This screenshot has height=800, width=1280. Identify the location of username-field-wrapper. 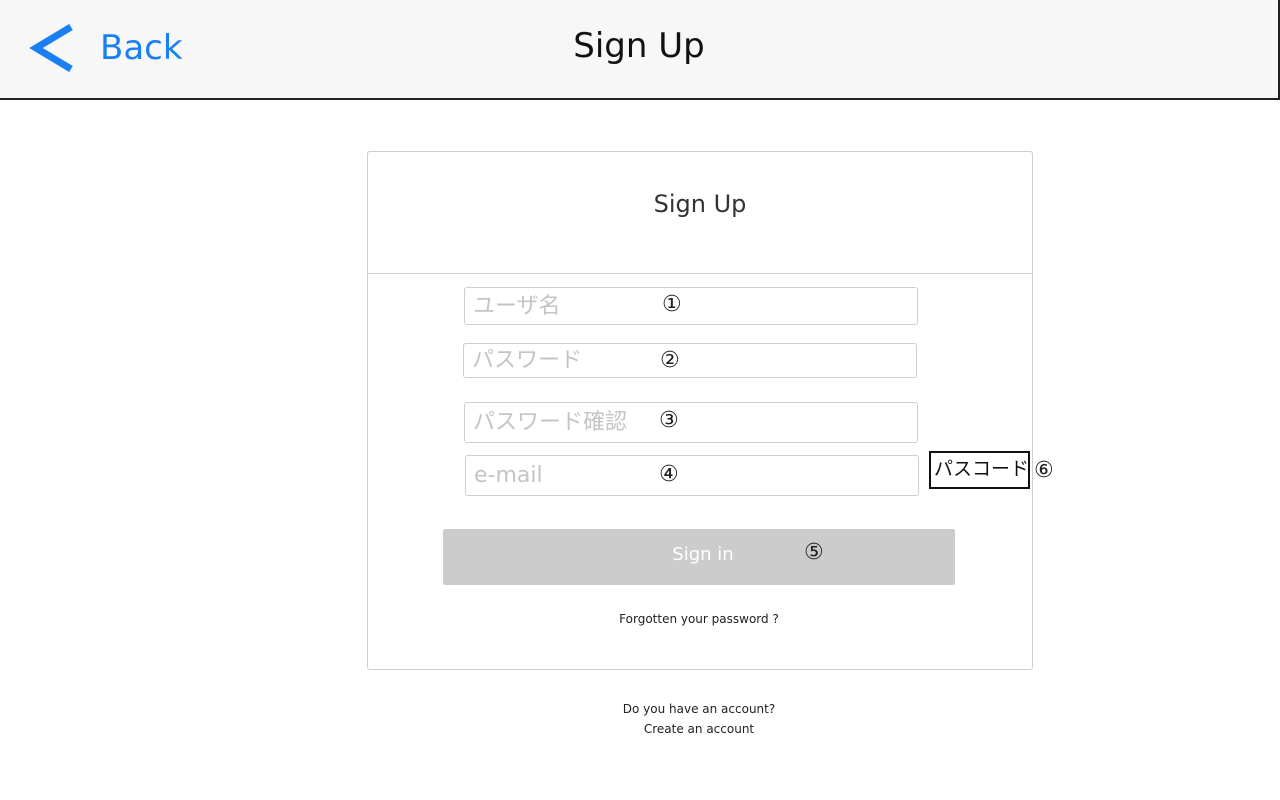
(691, 306).